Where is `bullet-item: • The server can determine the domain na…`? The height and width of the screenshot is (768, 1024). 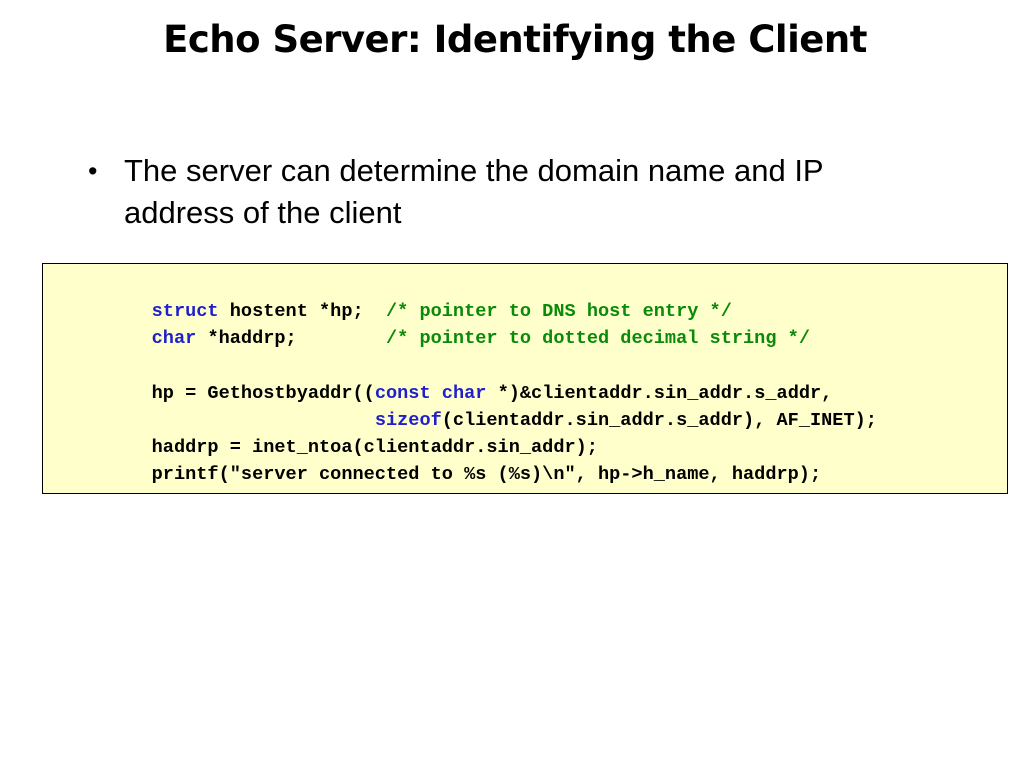 bullet-item: • The server can determine the domain na… is located at coordinates (518, 192).